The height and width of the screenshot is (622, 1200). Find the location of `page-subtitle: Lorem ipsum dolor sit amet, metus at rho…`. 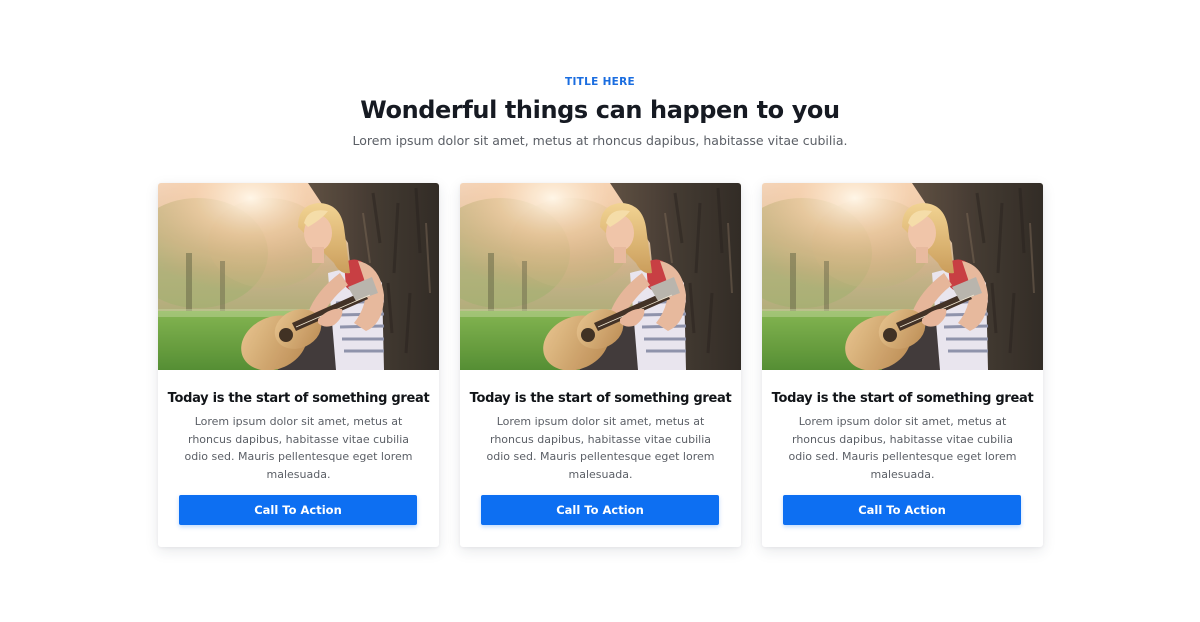

page-subtitle: Lorem ipsum dolor sit amet, metus at rho… is located at coordinates (600, 140).